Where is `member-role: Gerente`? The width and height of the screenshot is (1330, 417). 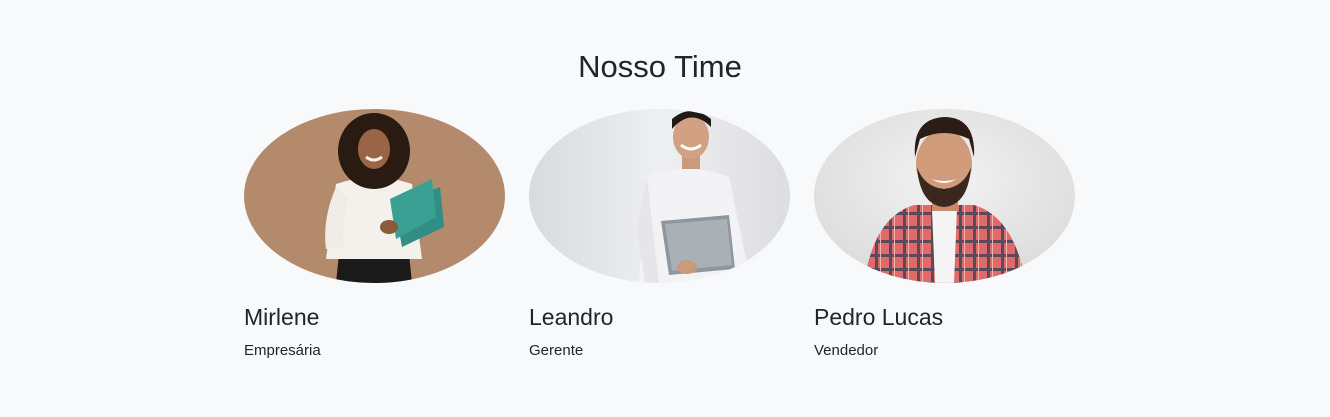
member-role: Gerente is located at coordinates (556, 350).